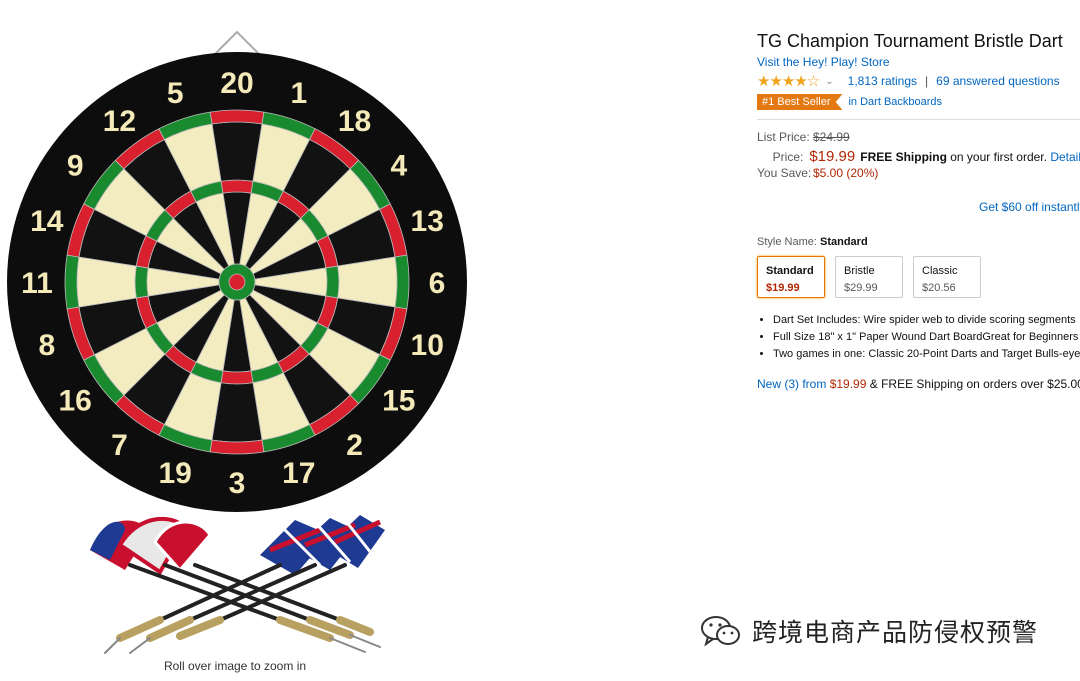 The width and height of the screenshot is (1080, 681). I want to click on style-option-standard: Standard $19.99, so click(791, 277).